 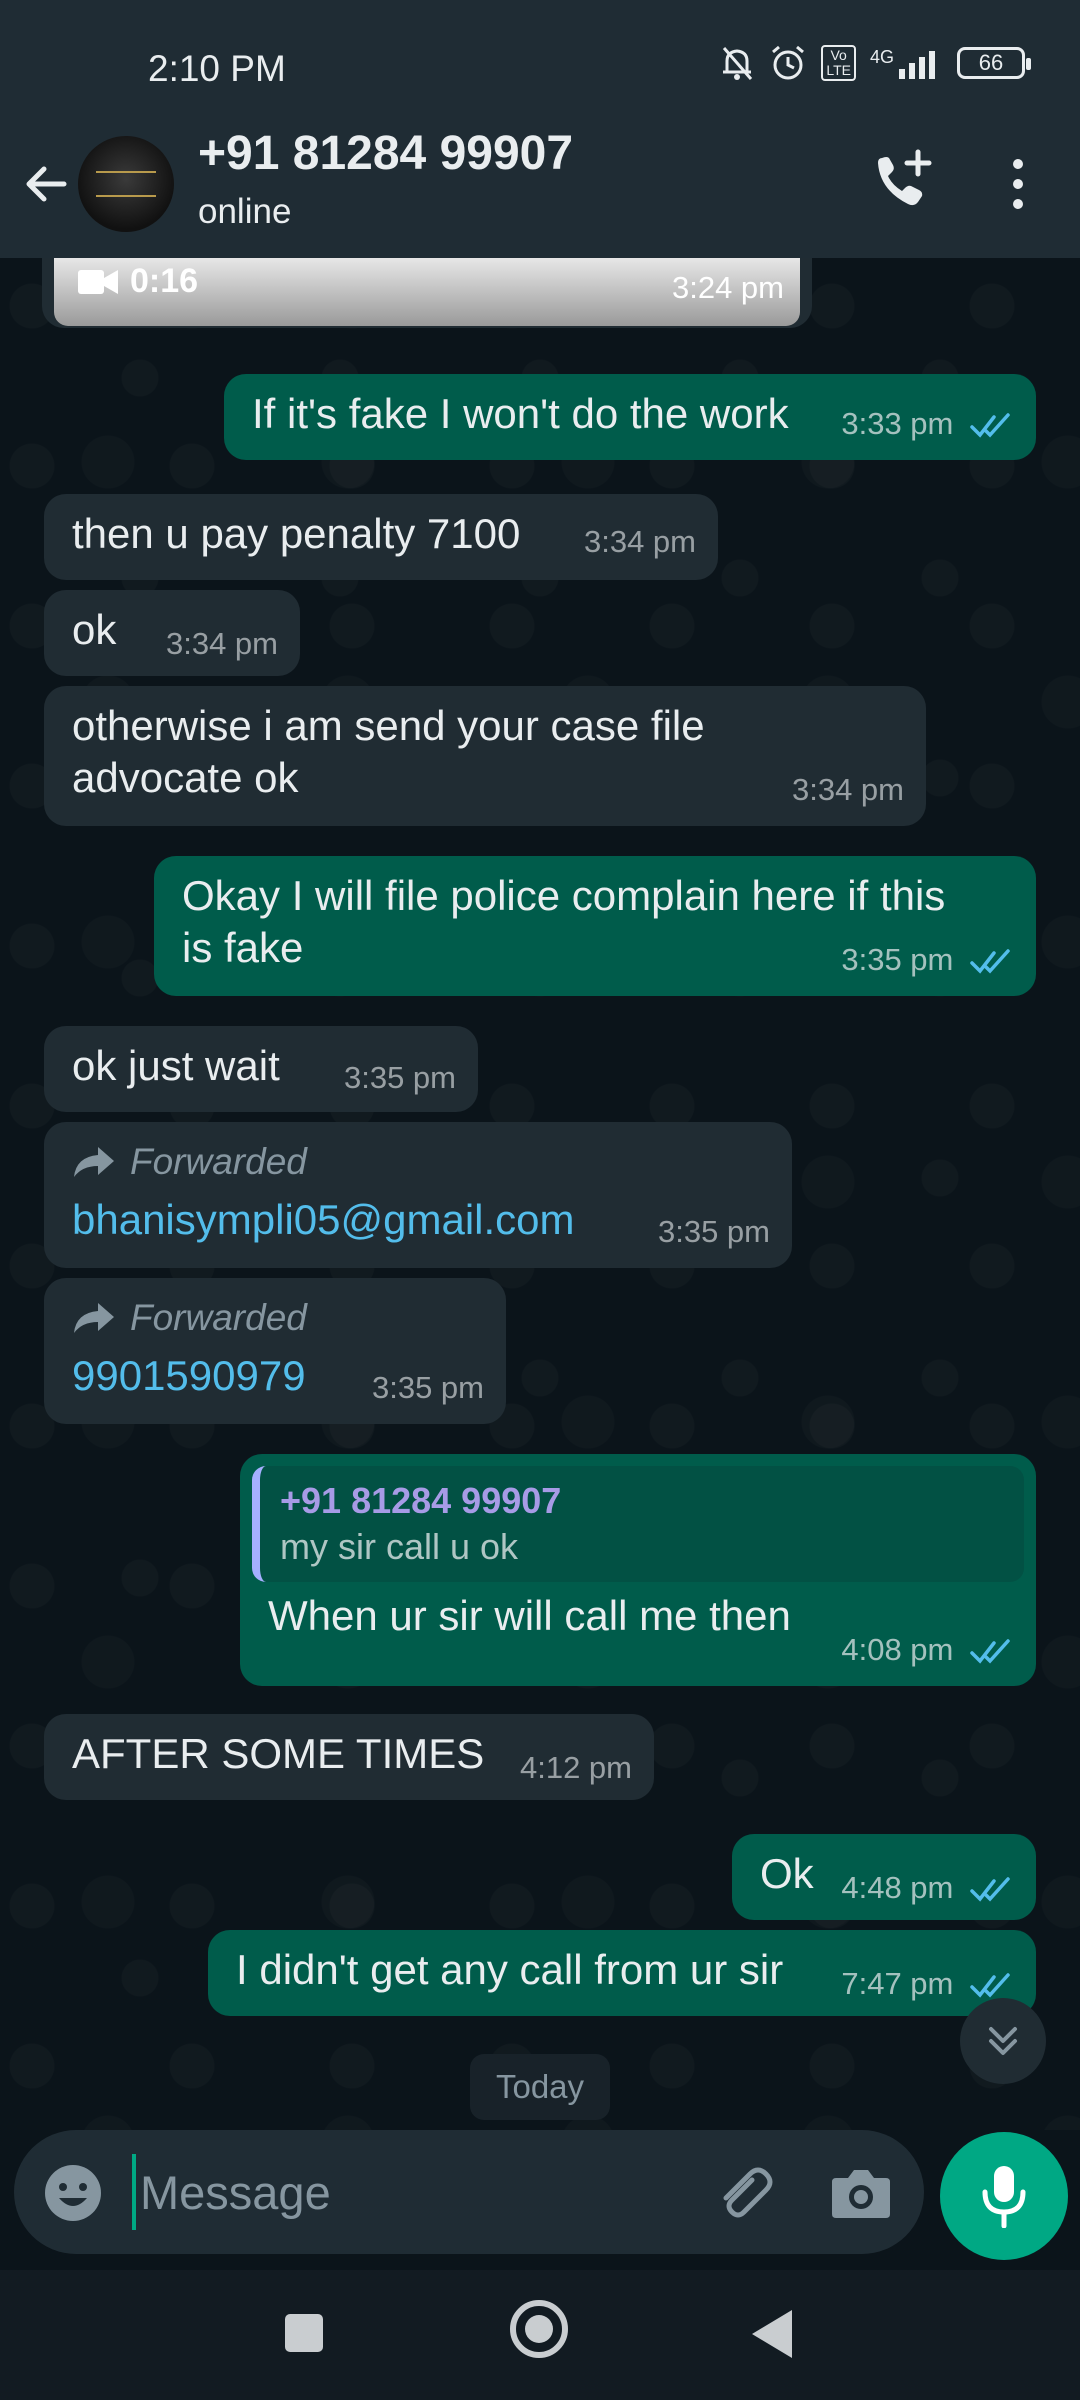 I want to click on message-line: advocate ok, so click(x=185, y=777).